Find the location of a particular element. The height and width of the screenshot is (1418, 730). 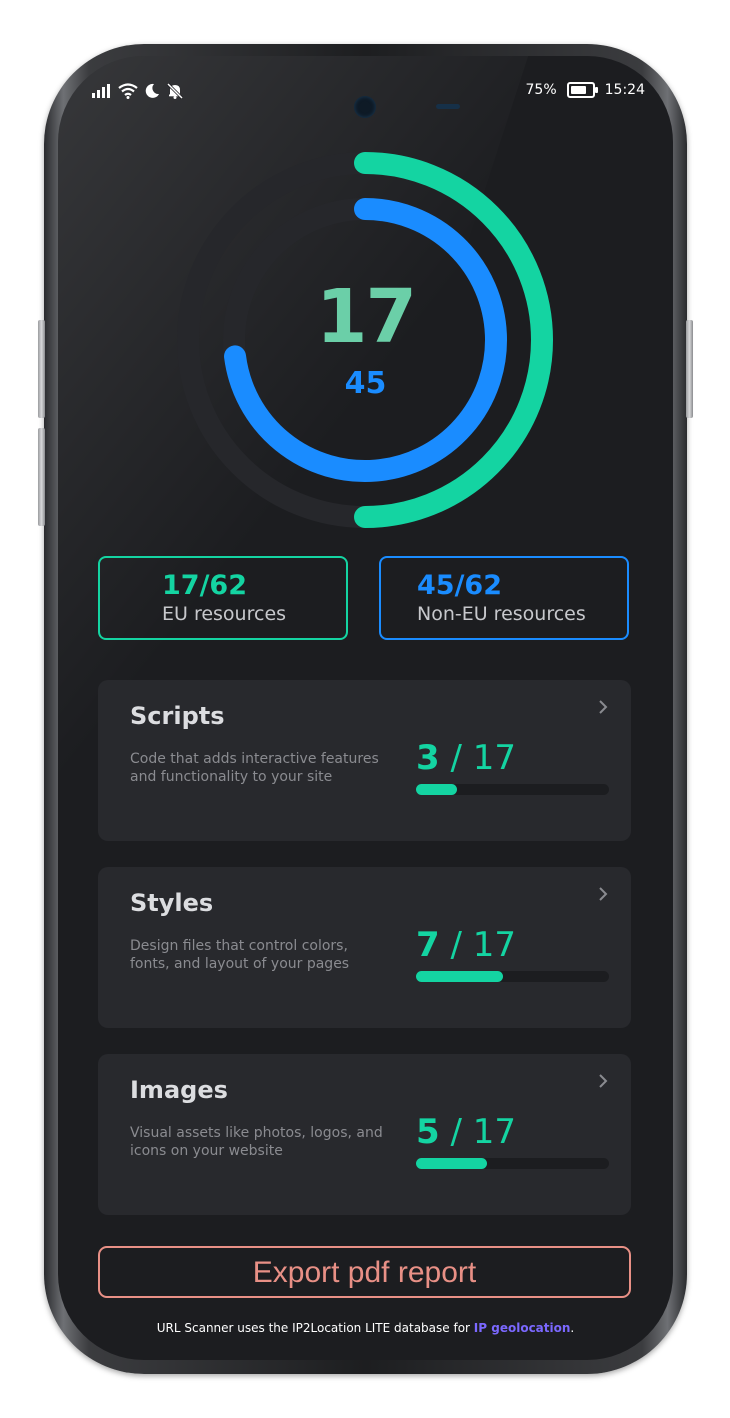

category-count: 5 / 17 is located at coordinates (466, 1132).